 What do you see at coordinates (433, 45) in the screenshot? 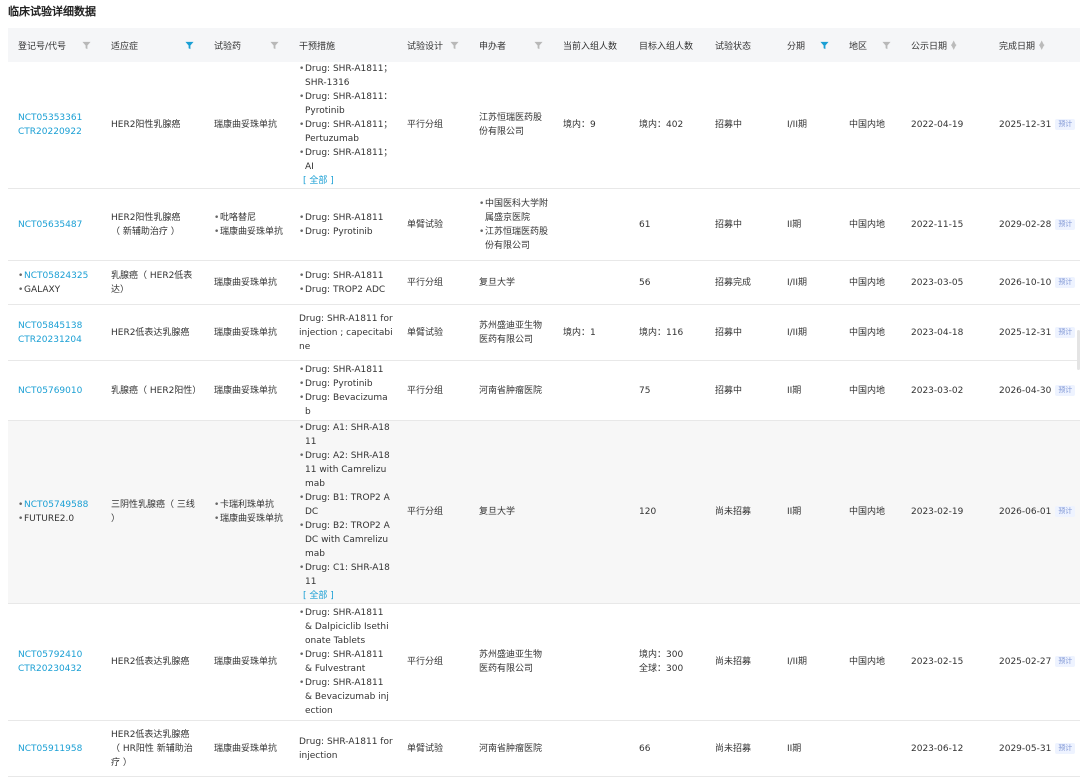
I see `column-header-5: 试验设计` at bounding box center [433, 45].